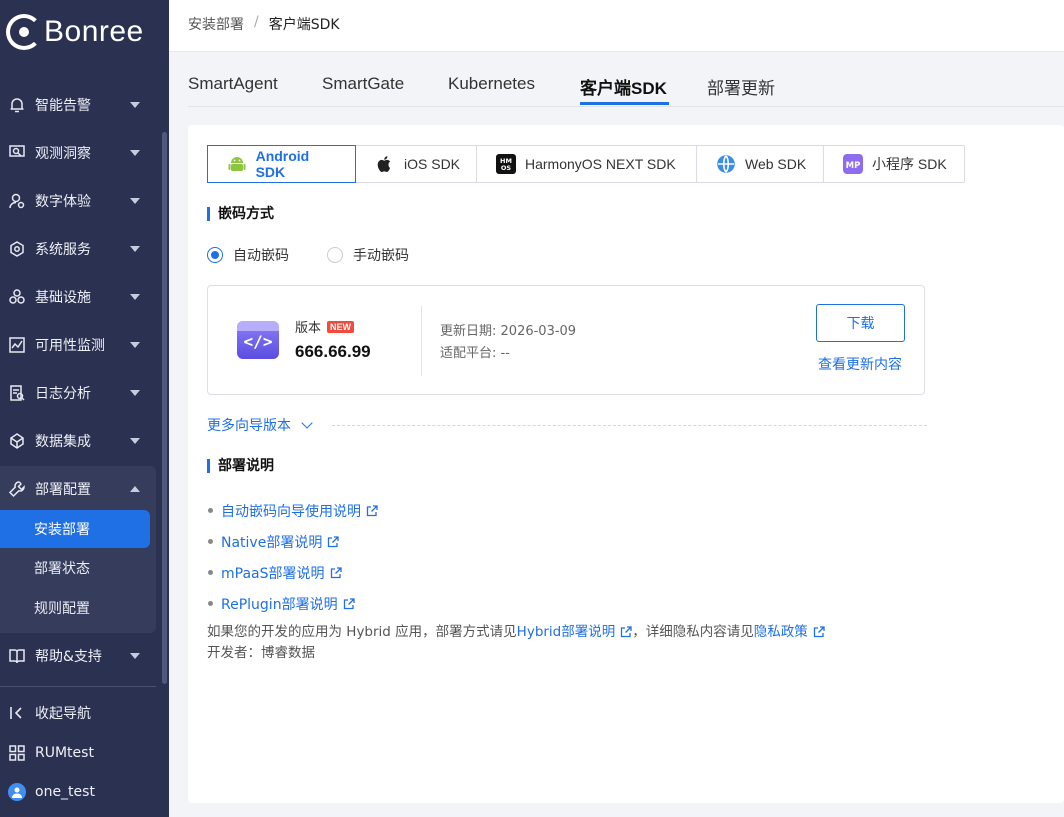 The image size is (1064, 817). I want to click on update-date-value: 2026-03-09, so click(538, 331).